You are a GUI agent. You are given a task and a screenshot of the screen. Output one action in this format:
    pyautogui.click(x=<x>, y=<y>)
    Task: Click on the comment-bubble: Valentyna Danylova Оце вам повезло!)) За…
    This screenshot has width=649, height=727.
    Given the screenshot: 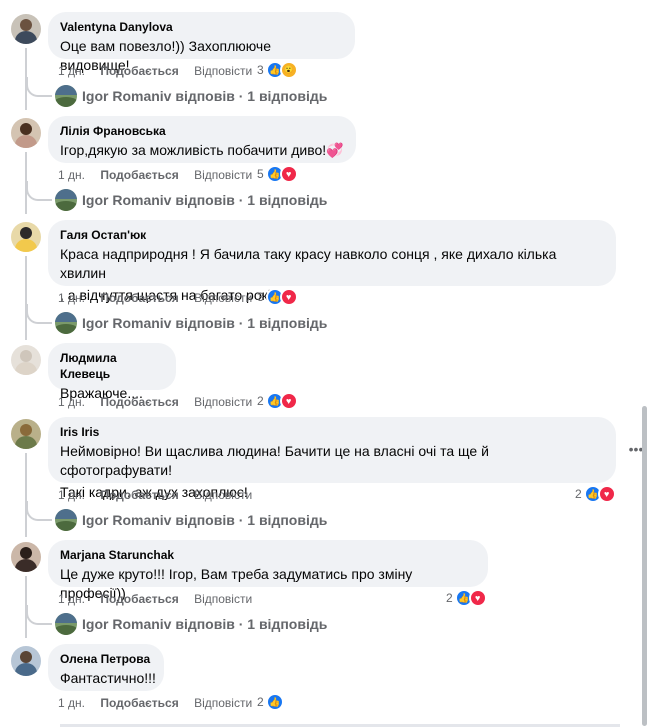 What is the action you would take?
    pyautogui.click(x=201, y=42)
    